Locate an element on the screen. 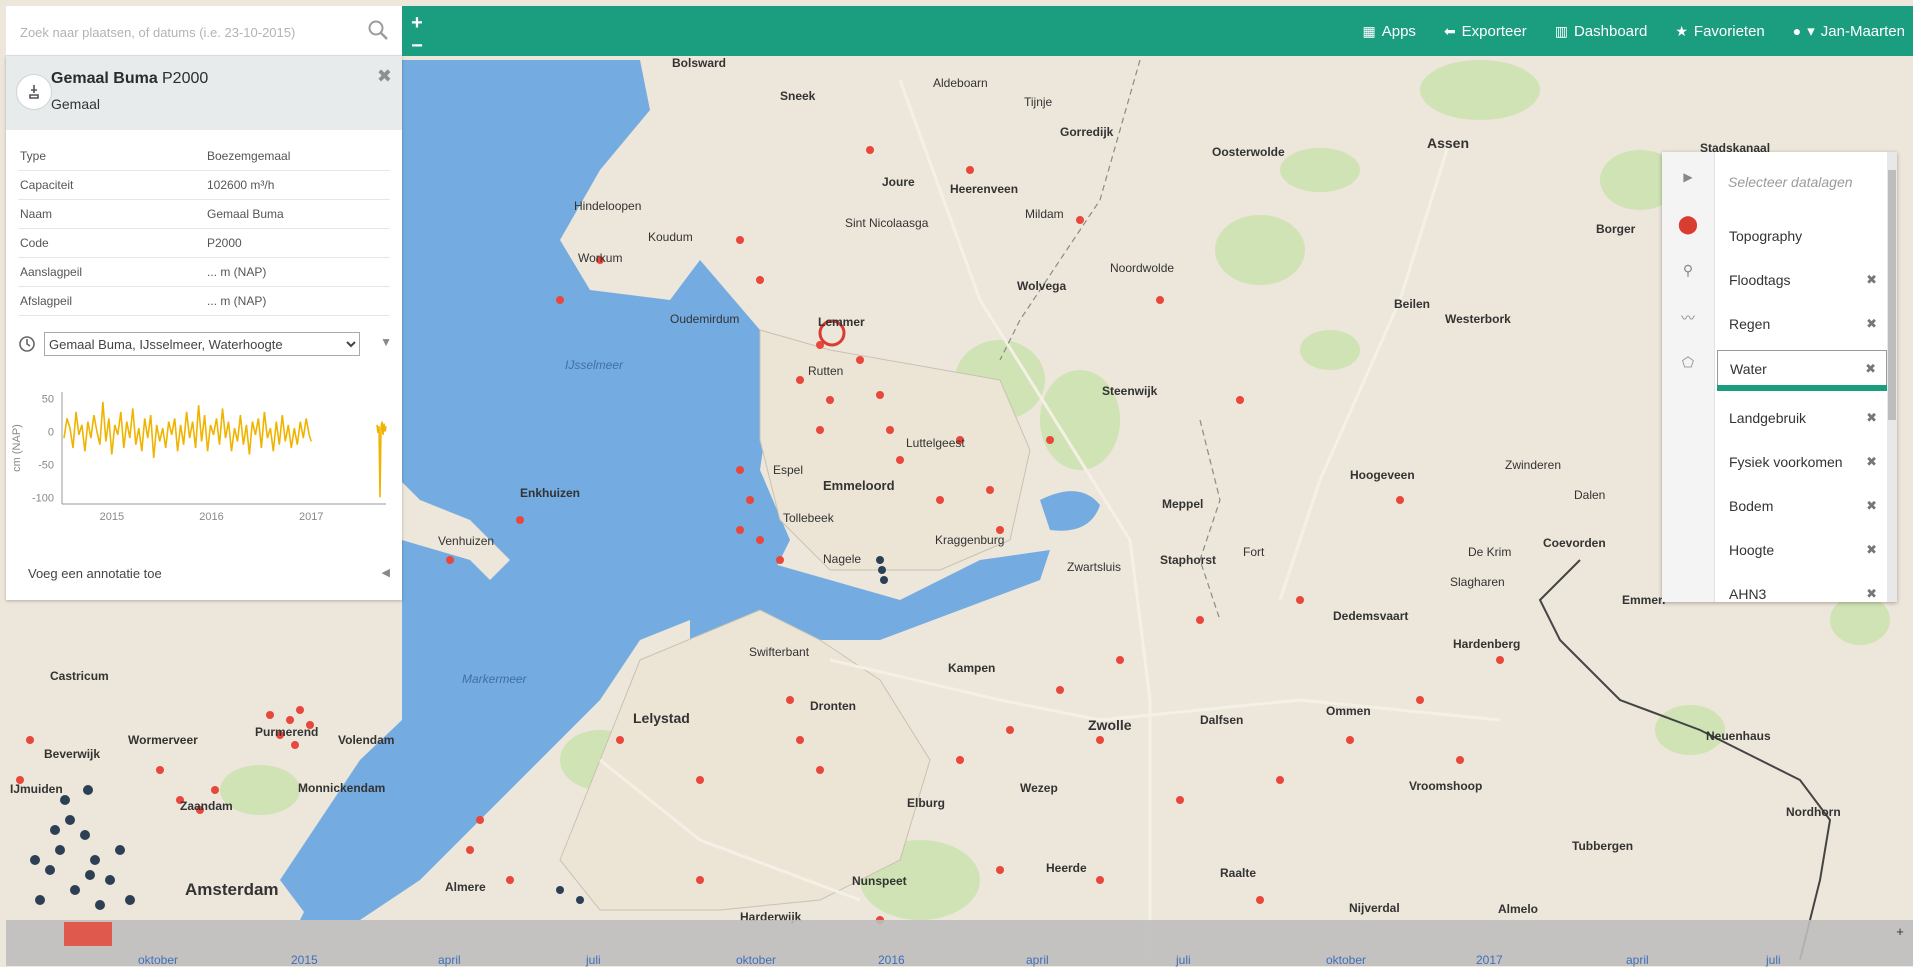 Image resolution: width=1913 pixels, height=967 pixels. svg-text: Volendam is located at coordinates (366, 740).